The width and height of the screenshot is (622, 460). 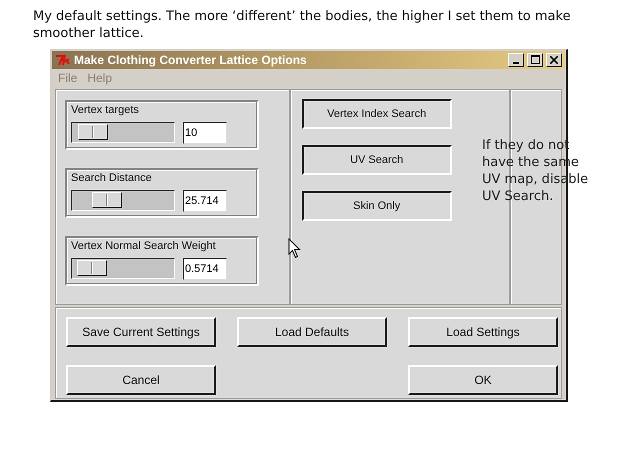 What do you see at coordinates (377, 113) in the screenshot?
I see `toggle-button: Vertex Index Search` at bounding box center [377, 113].